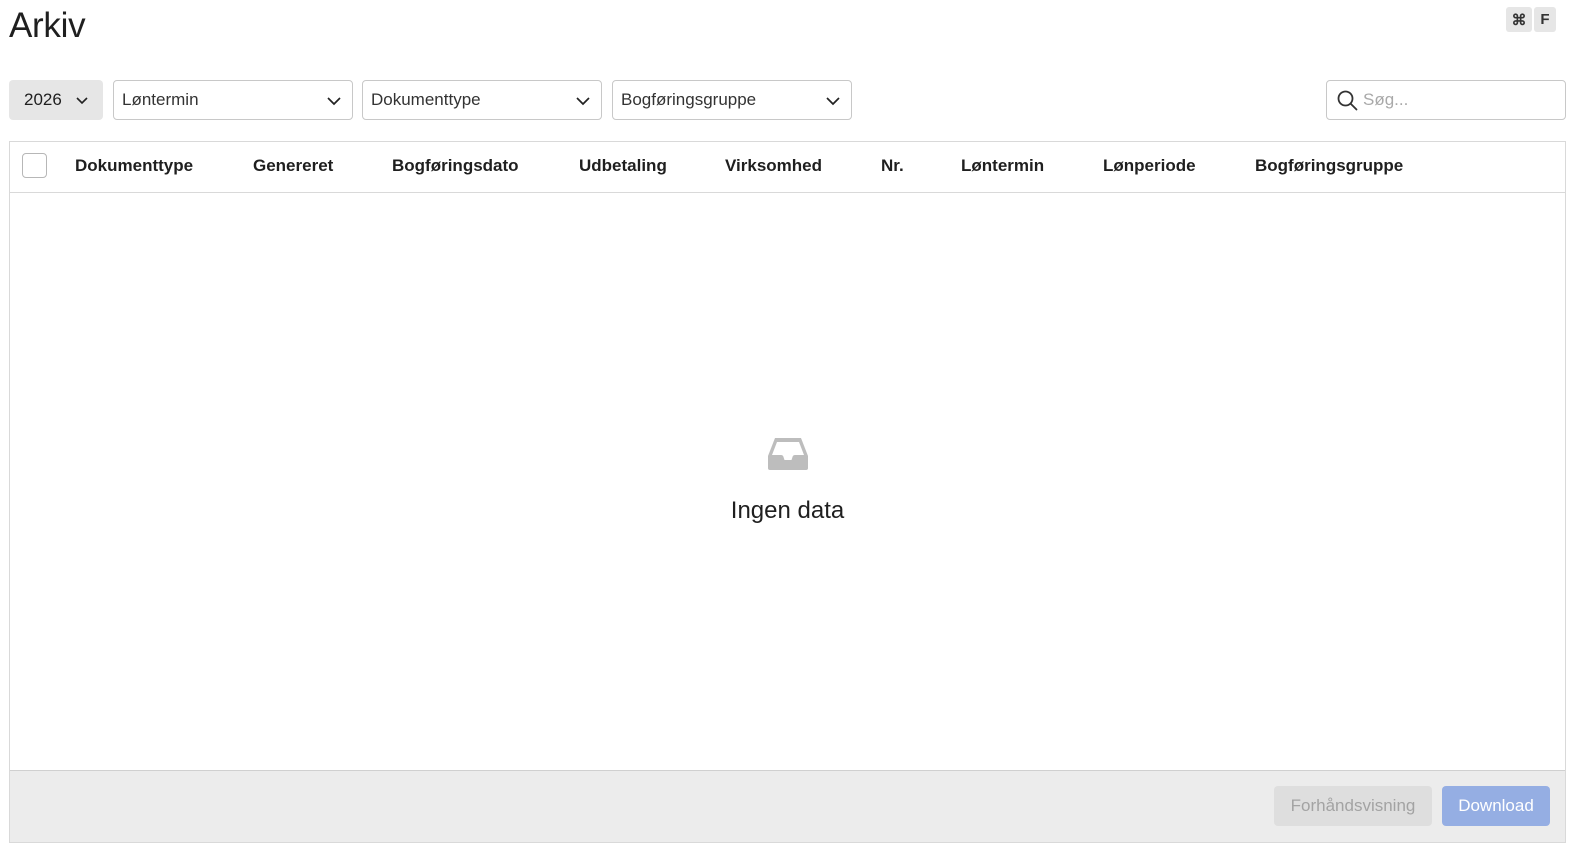  What do you see at coordinates (788, 456) in the screenshot?
I see `inbox-icon` at bounding box center [788, 456].